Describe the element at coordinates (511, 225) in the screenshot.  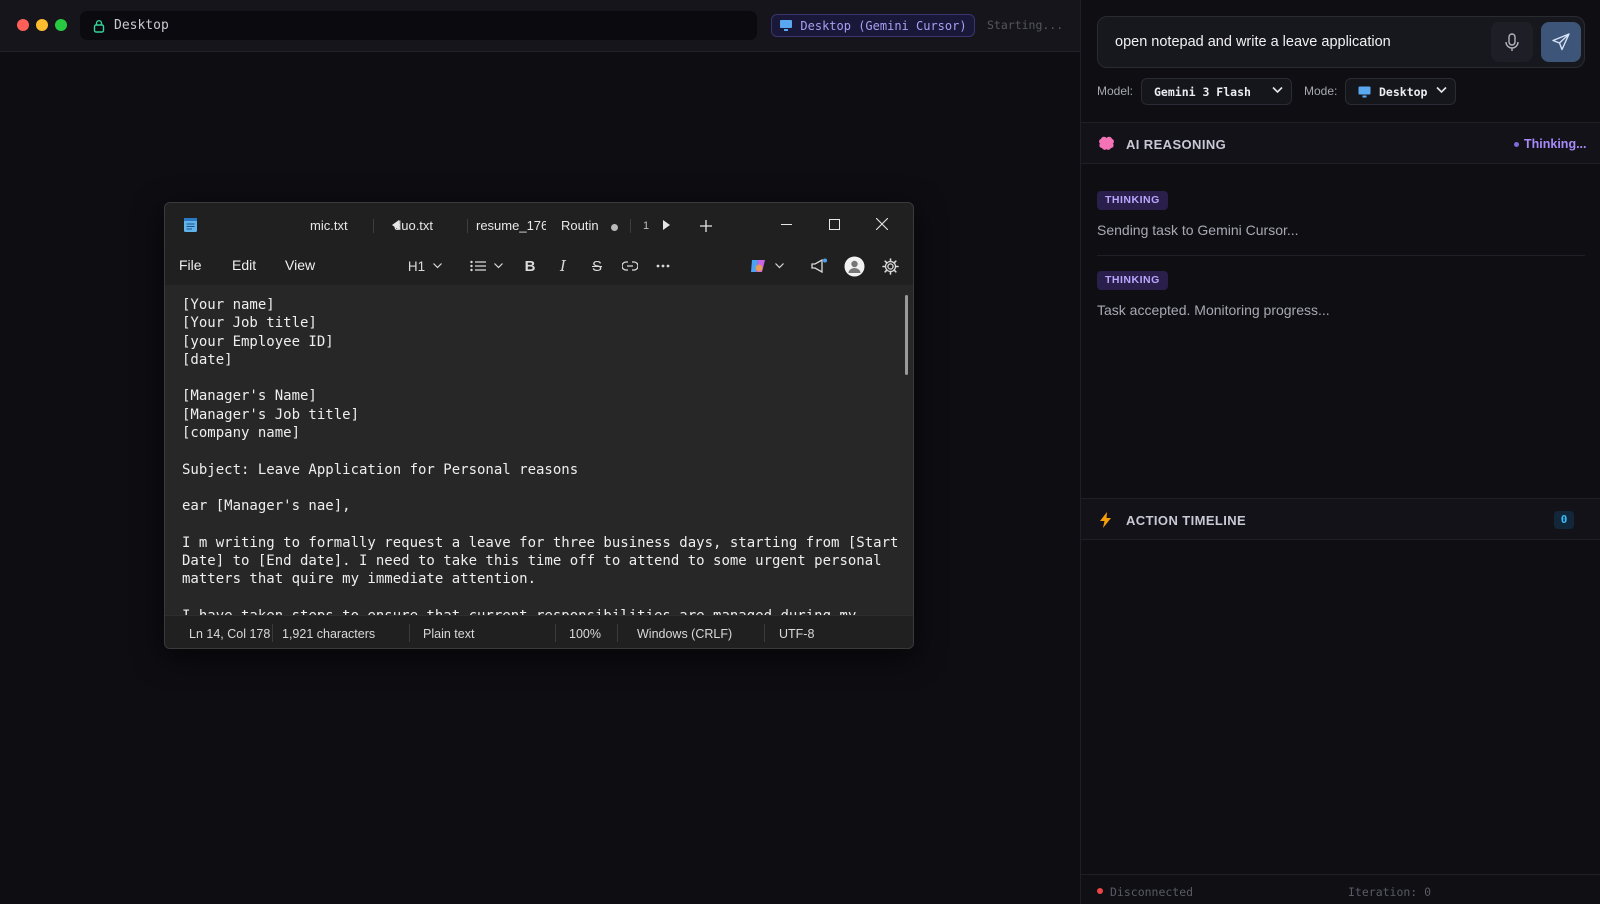
I see `tab-resume: resume_1768` at that location.